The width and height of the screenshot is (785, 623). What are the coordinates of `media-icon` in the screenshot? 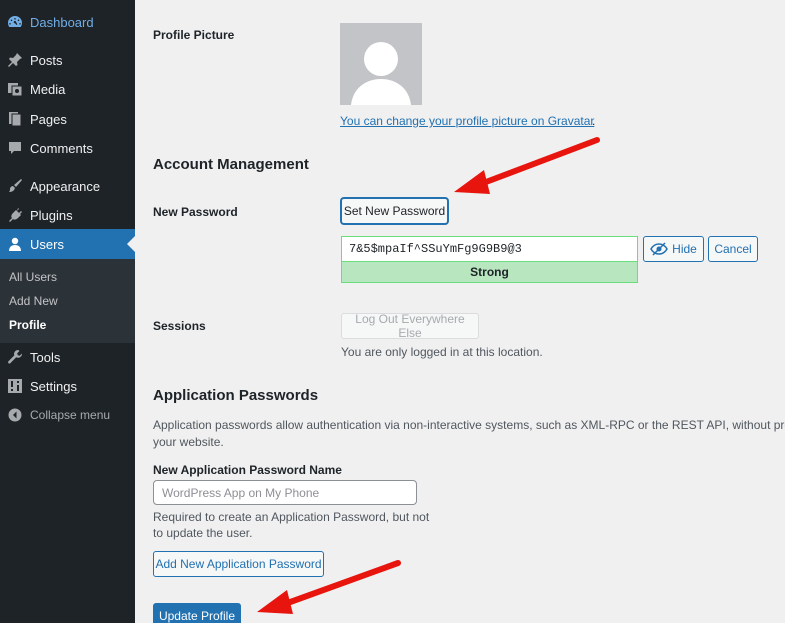 It's located at (15, 89).